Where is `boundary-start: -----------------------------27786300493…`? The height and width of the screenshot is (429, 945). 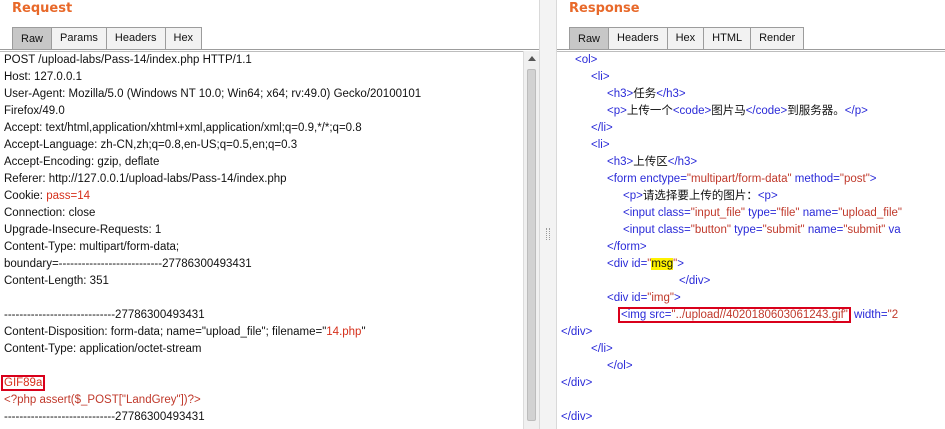 boundary-start: -----------------------------27786300493… is located at coordinates (104, 315).